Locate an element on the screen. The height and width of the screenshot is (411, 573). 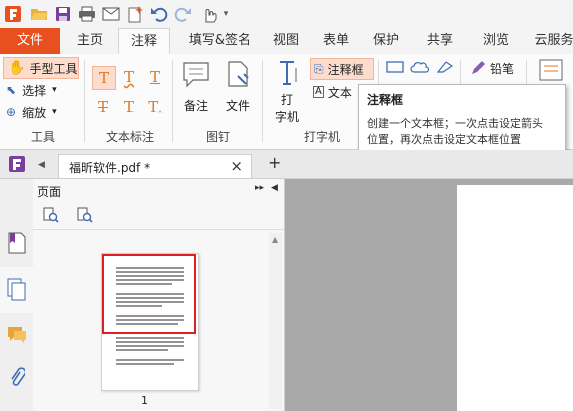
replace-text-icon: T̲ is located at coordinates (129, 107).